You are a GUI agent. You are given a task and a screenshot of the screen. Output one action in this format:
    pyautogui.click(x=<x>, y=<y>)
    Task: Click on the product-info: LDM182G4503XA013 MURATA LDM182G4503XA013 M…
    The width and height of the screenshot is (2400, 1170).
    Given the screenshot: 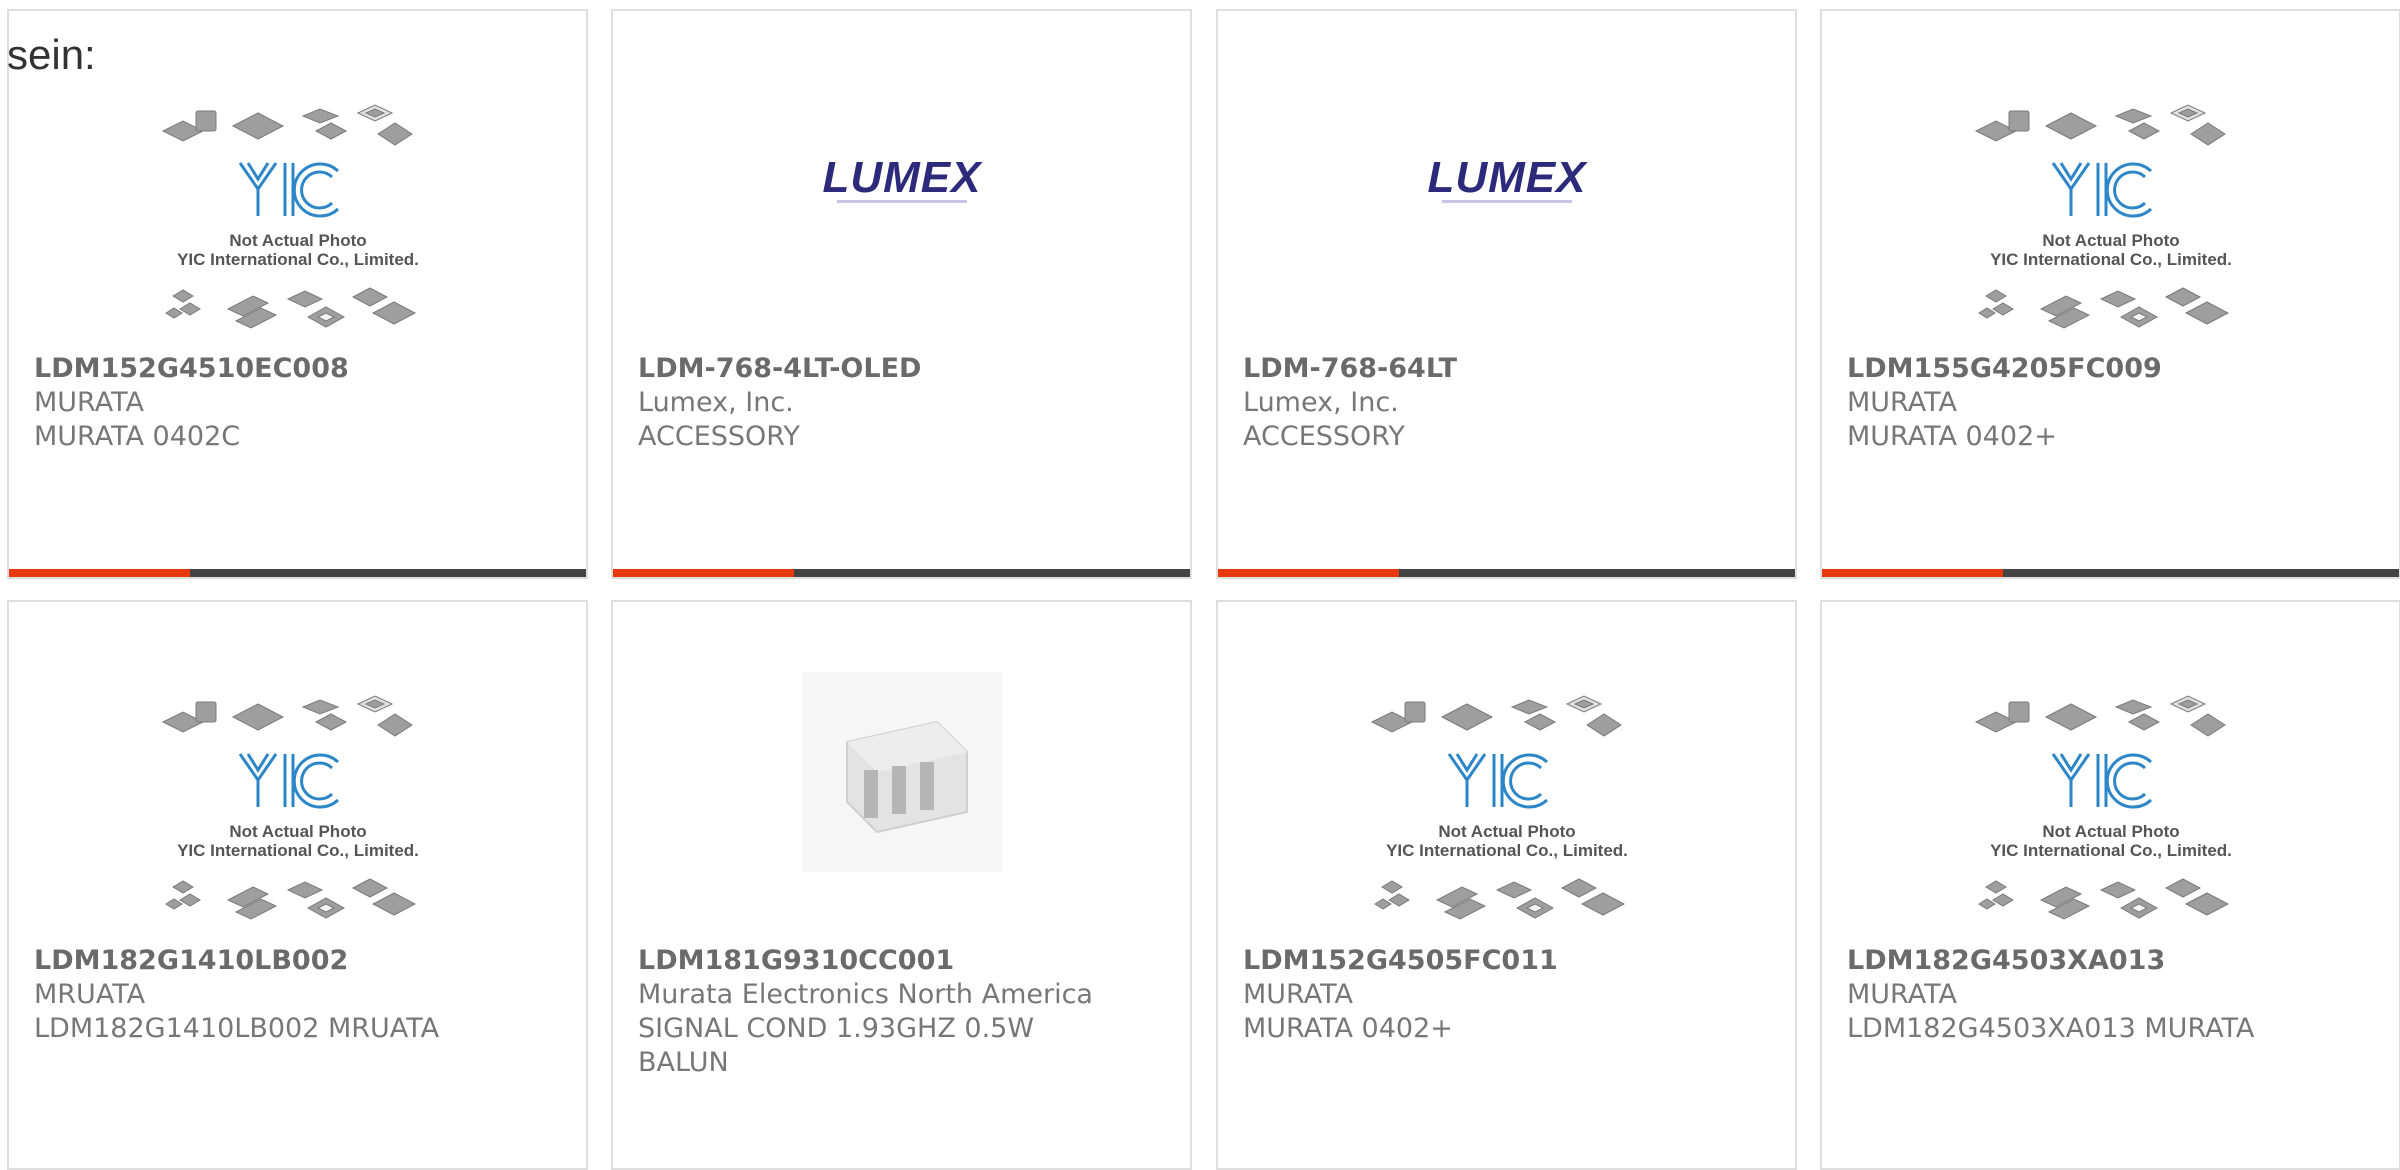 What is the action you would take?
    pyautogui.click(x=2115, y=995)
    